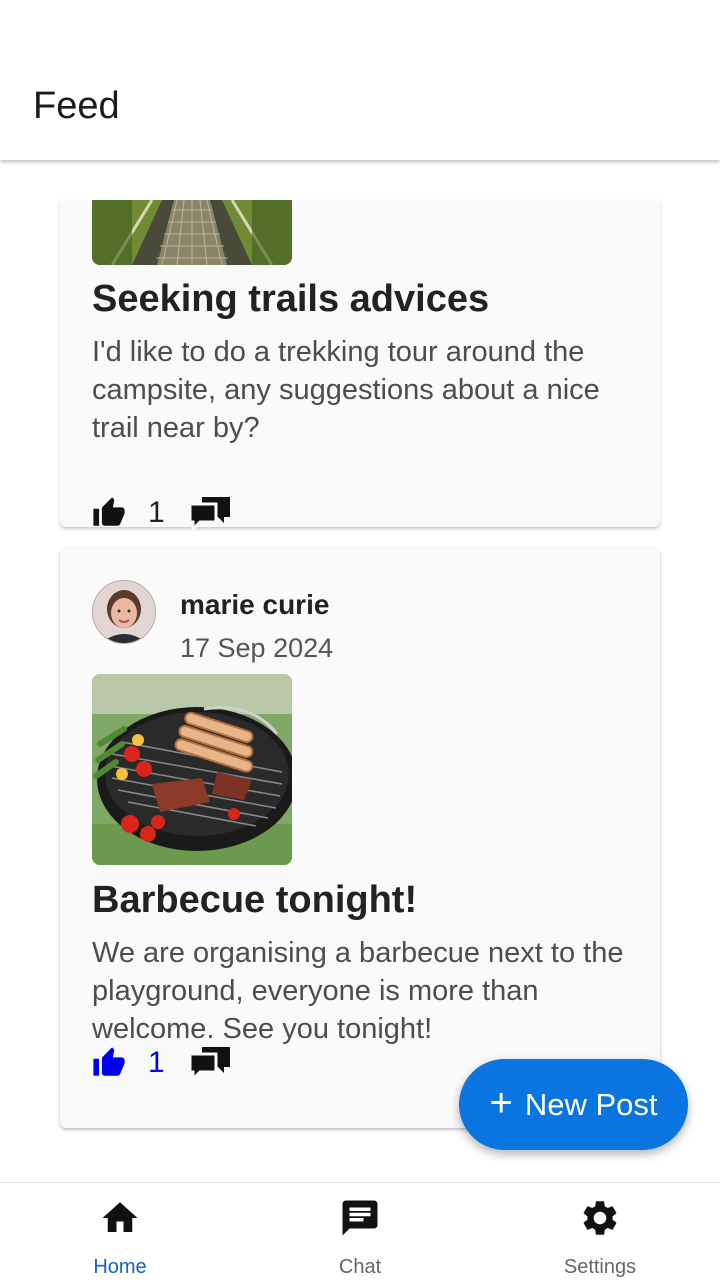 This screenshot has height=1280, width=720. I want to click on page-title: Feed, so click(76, 106).